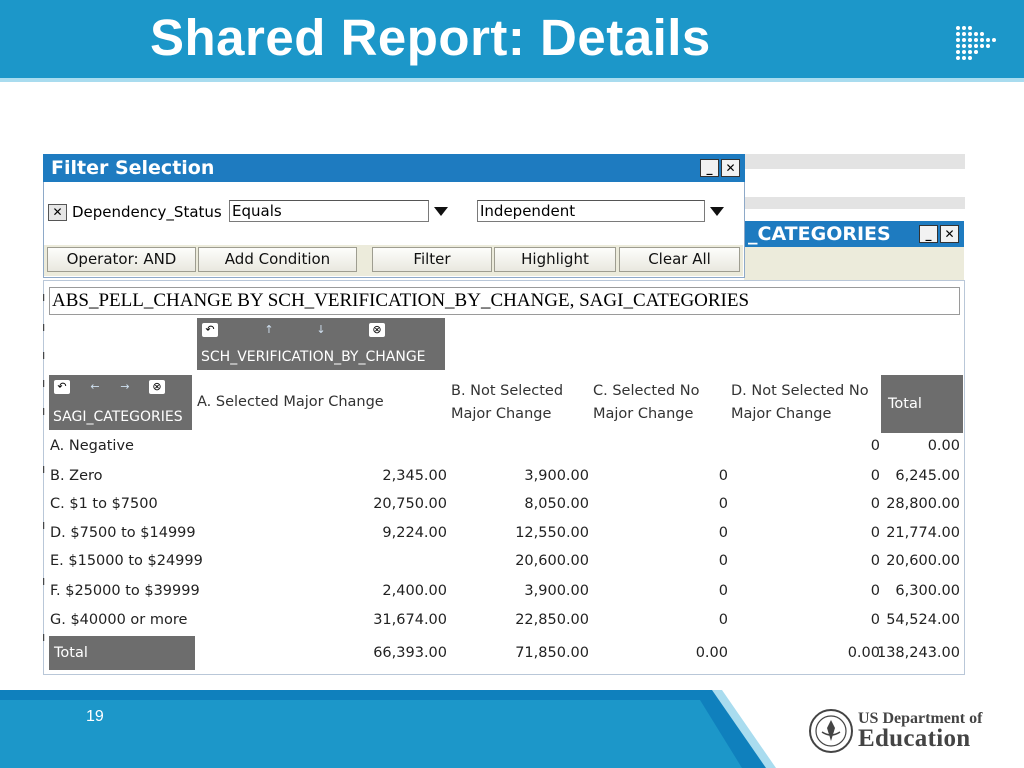 The width and height of the screenshot is (1024, 768). Describe the element at coordinates (922, 404) in the screenshot. I see `total-column-header: Total` at that location.